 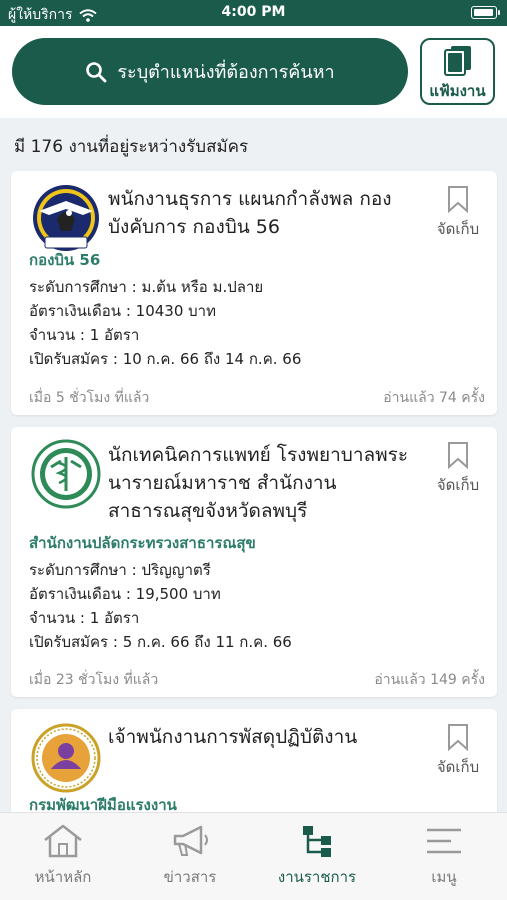 I want to click on agency-name: สำนักงานปลัดกระทรวงสาธารณสุข, so click(x=142, y=543).